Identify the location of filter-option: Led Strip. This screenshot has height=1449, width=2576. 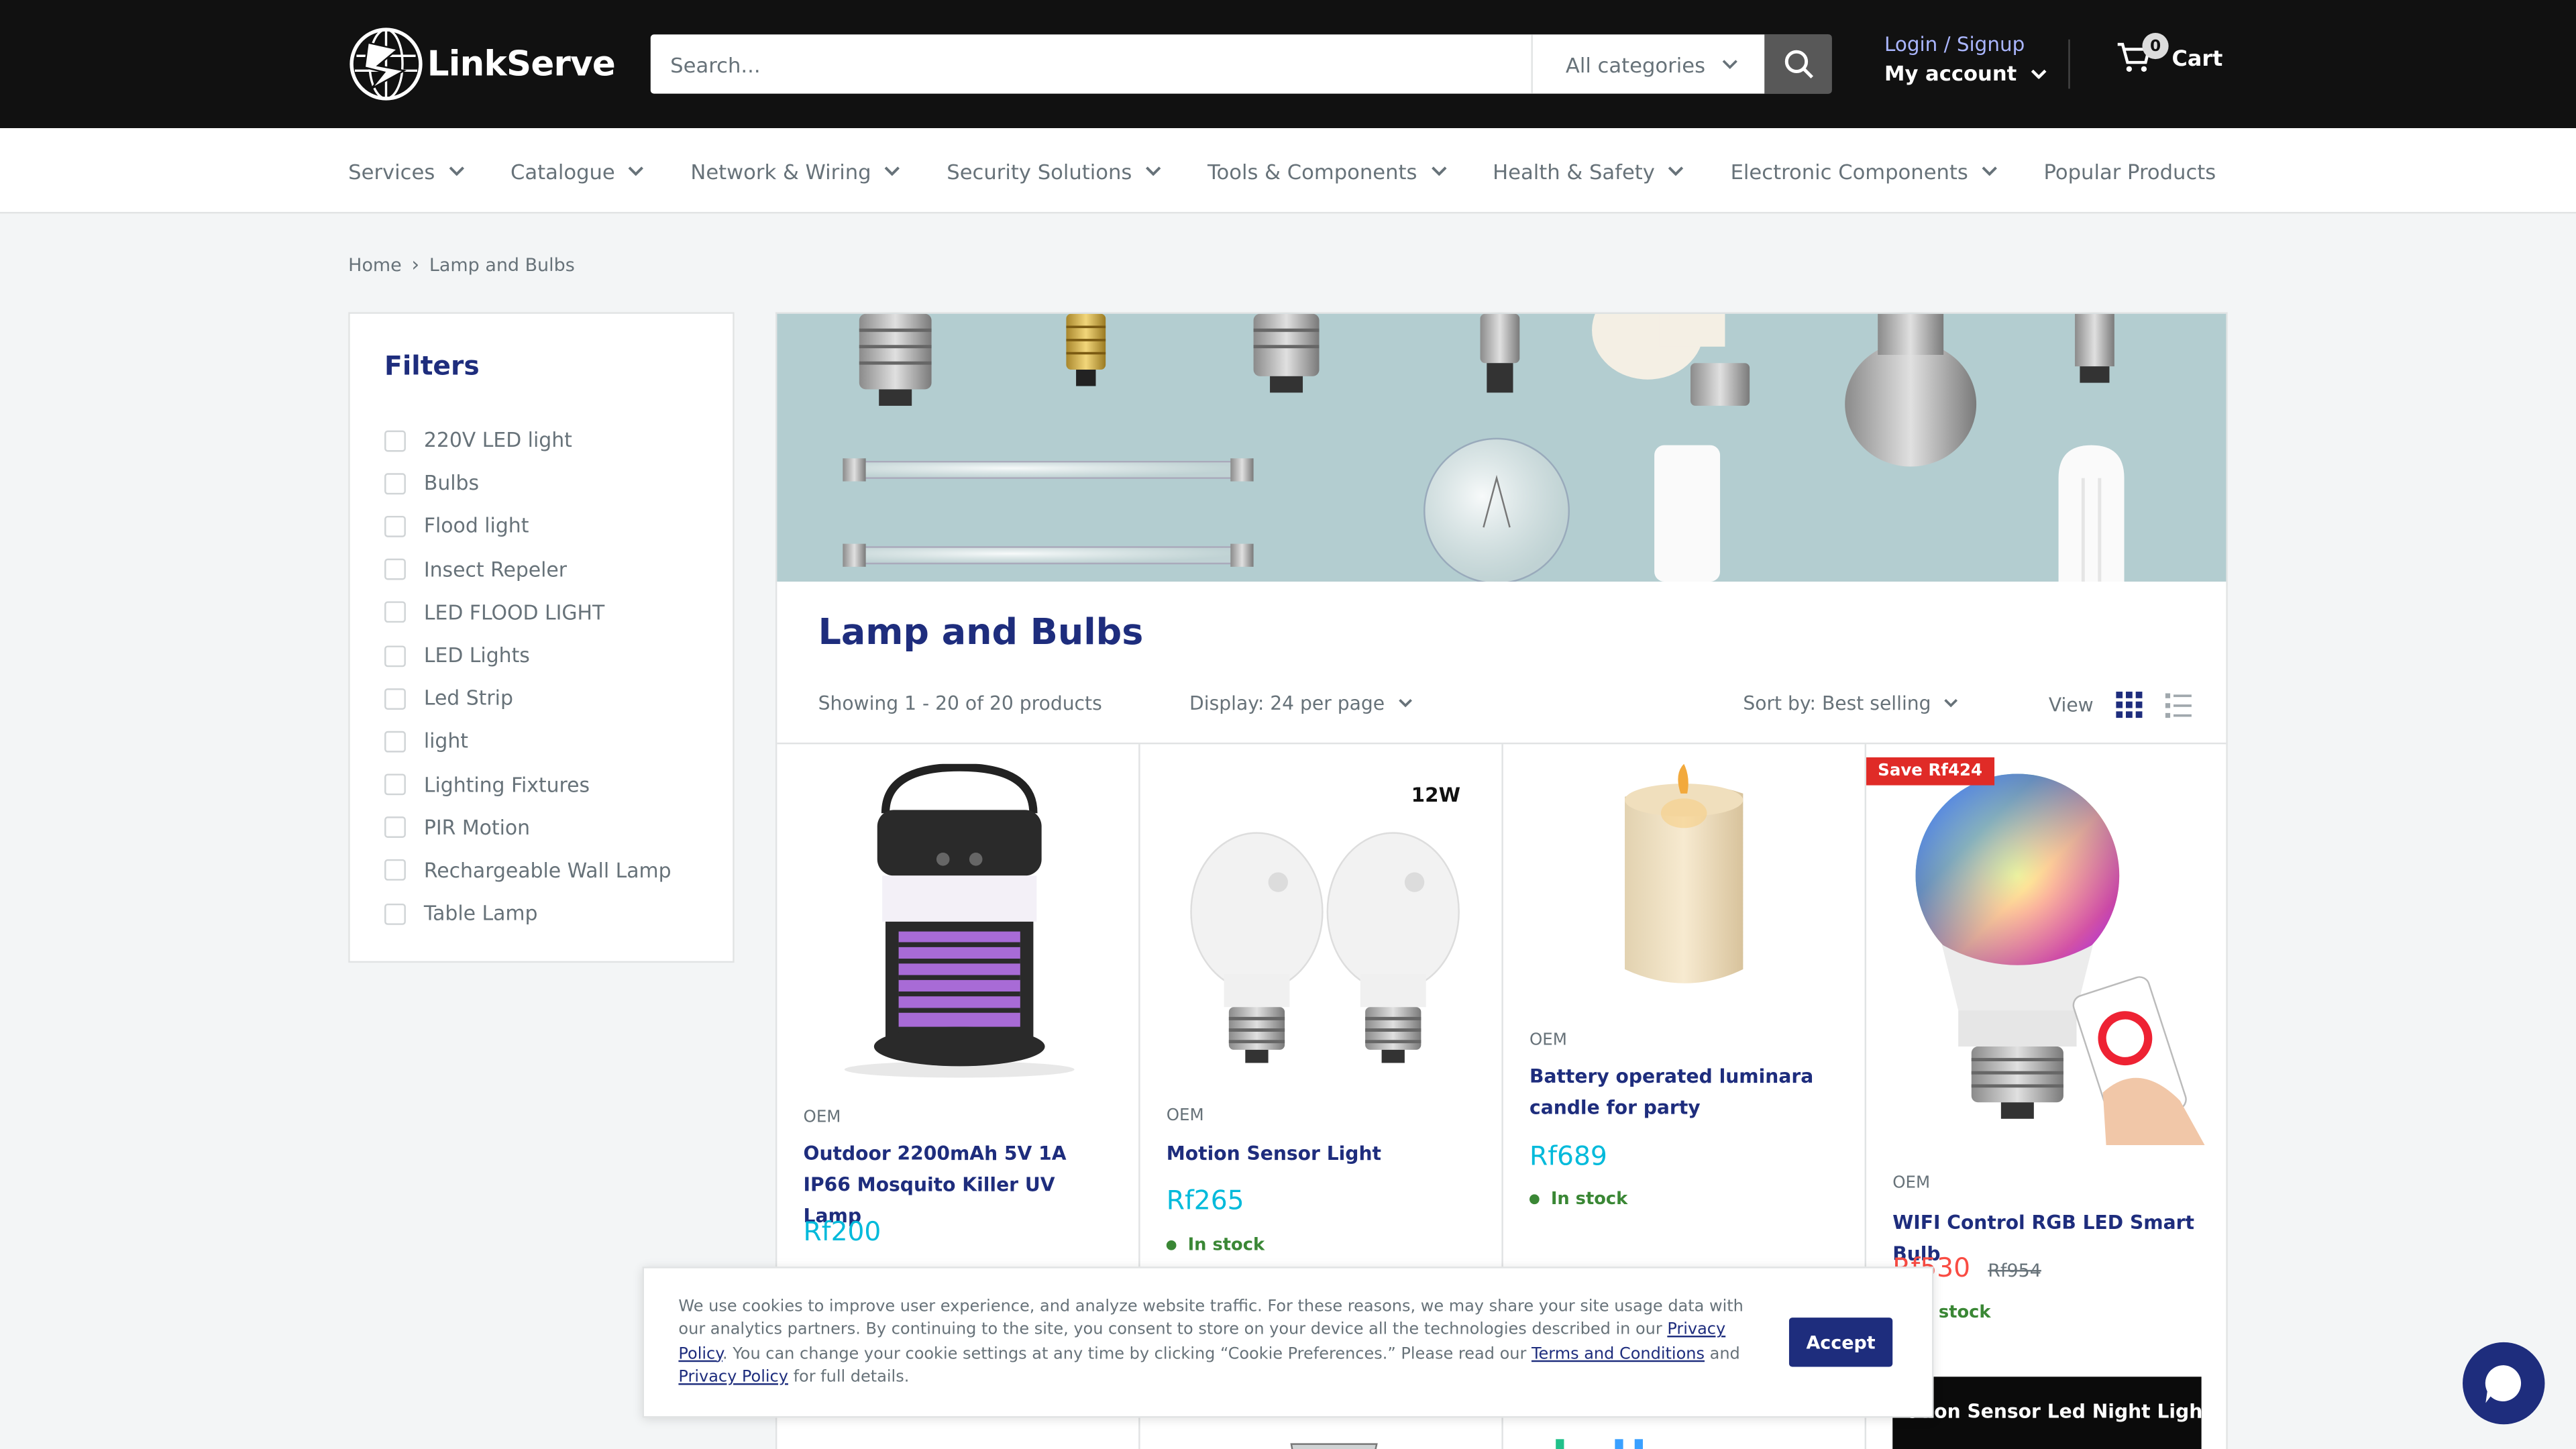
(528, 698).